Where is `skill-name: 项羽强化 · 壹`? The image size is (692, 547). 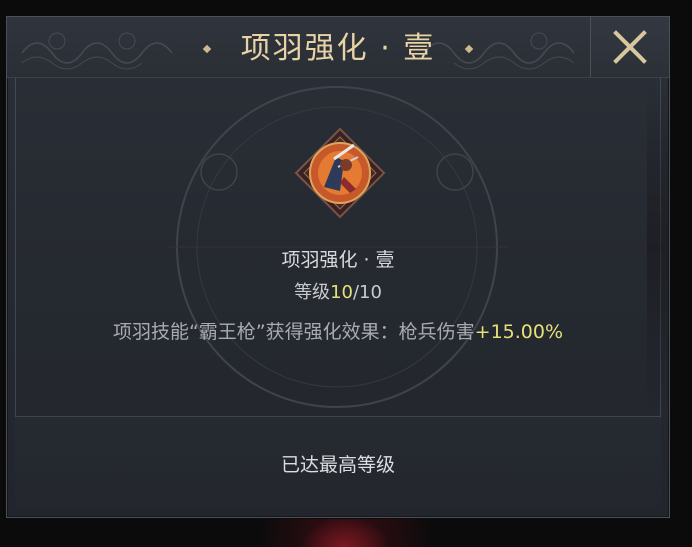
skill-name: 项羽强化 · 壹 is located at coordinates (338, 260).